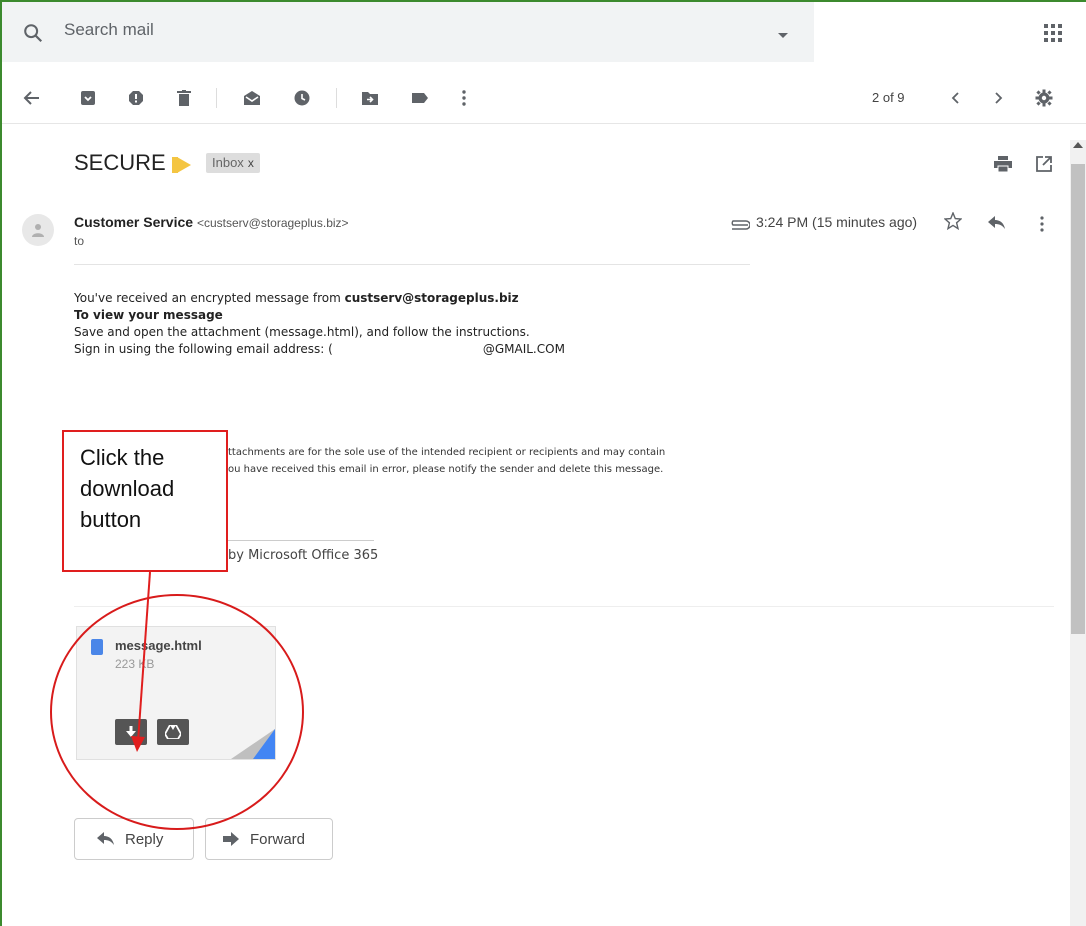 This screenshot has width=1086, height=926. Describe the element at coordinates (1078, 145) in the screenshot. I see `scroll-up-icon` at that location.